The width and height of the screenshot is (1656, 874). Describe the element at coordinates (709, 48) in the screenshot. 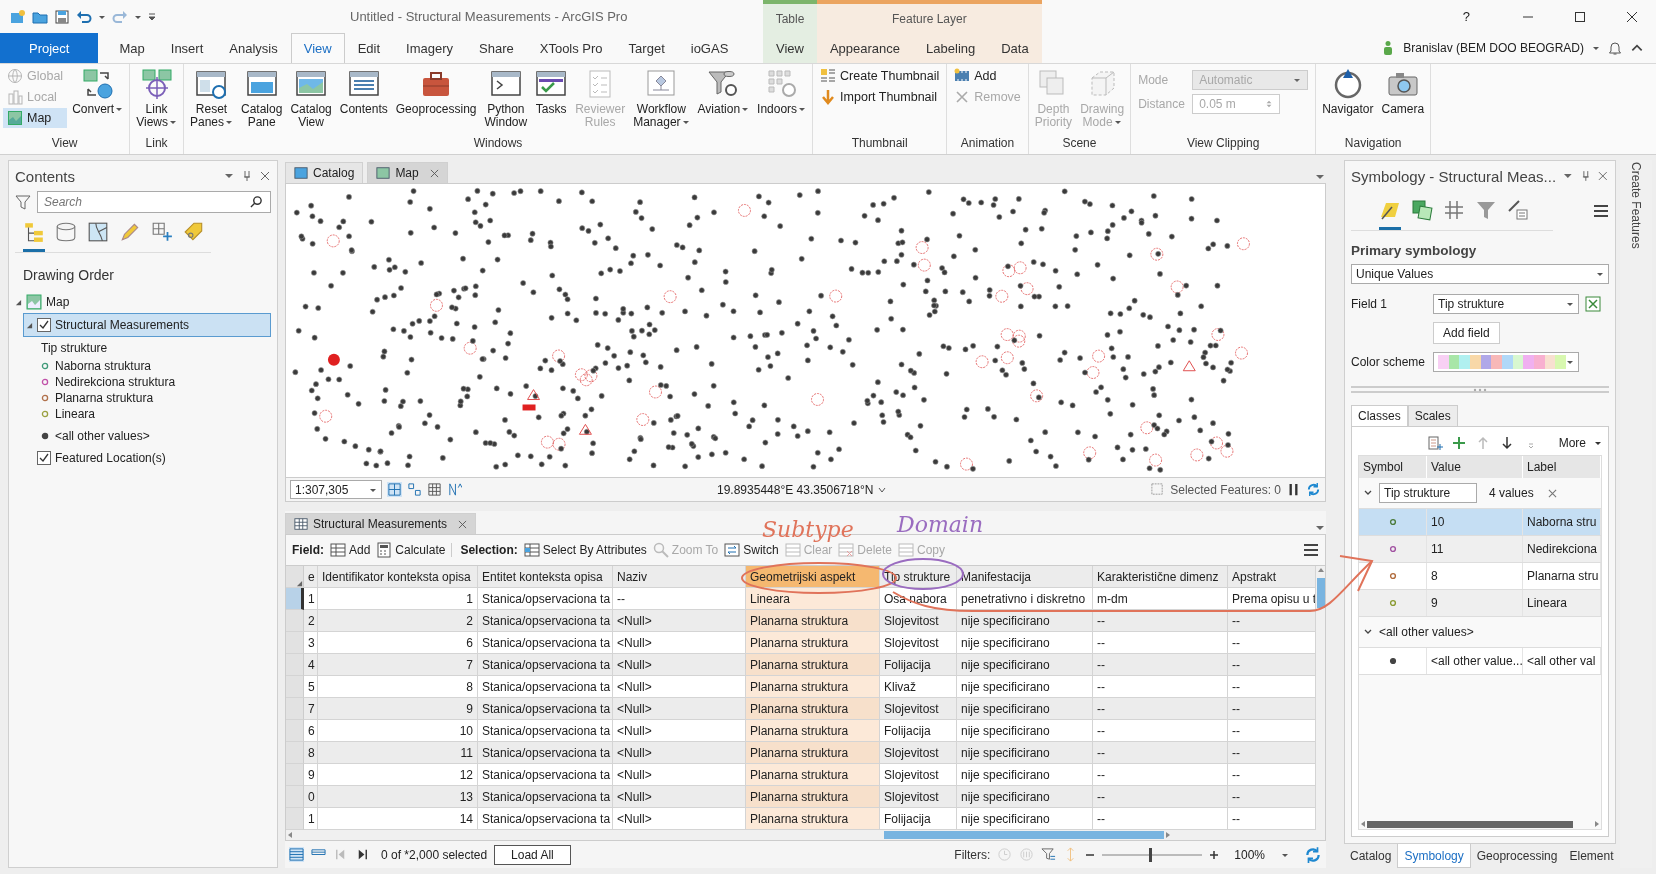

I see `ribbon-tab: ioGAS` at that location.